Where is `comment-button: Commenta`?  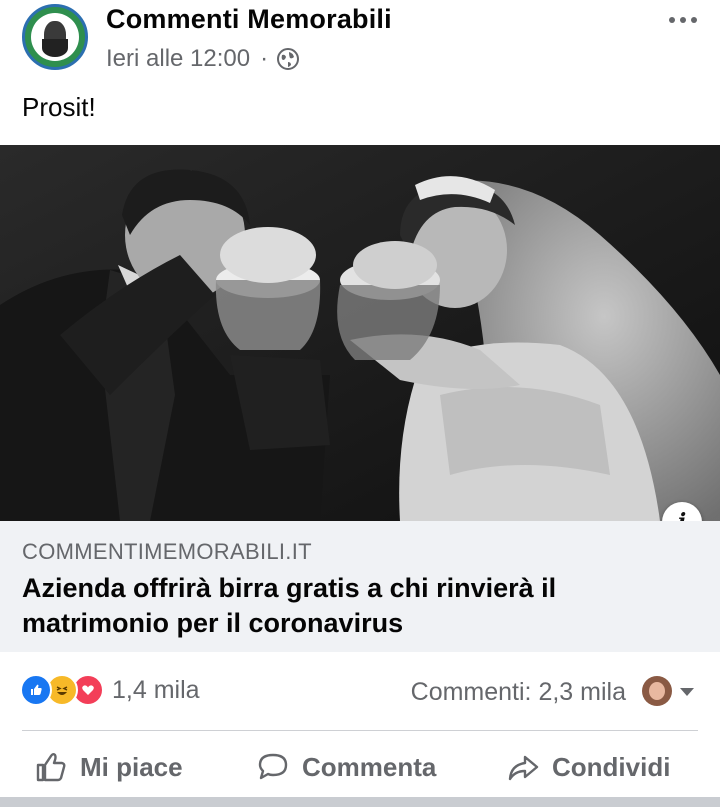
comment-button: Commenta is located at coordinates (346, 767).